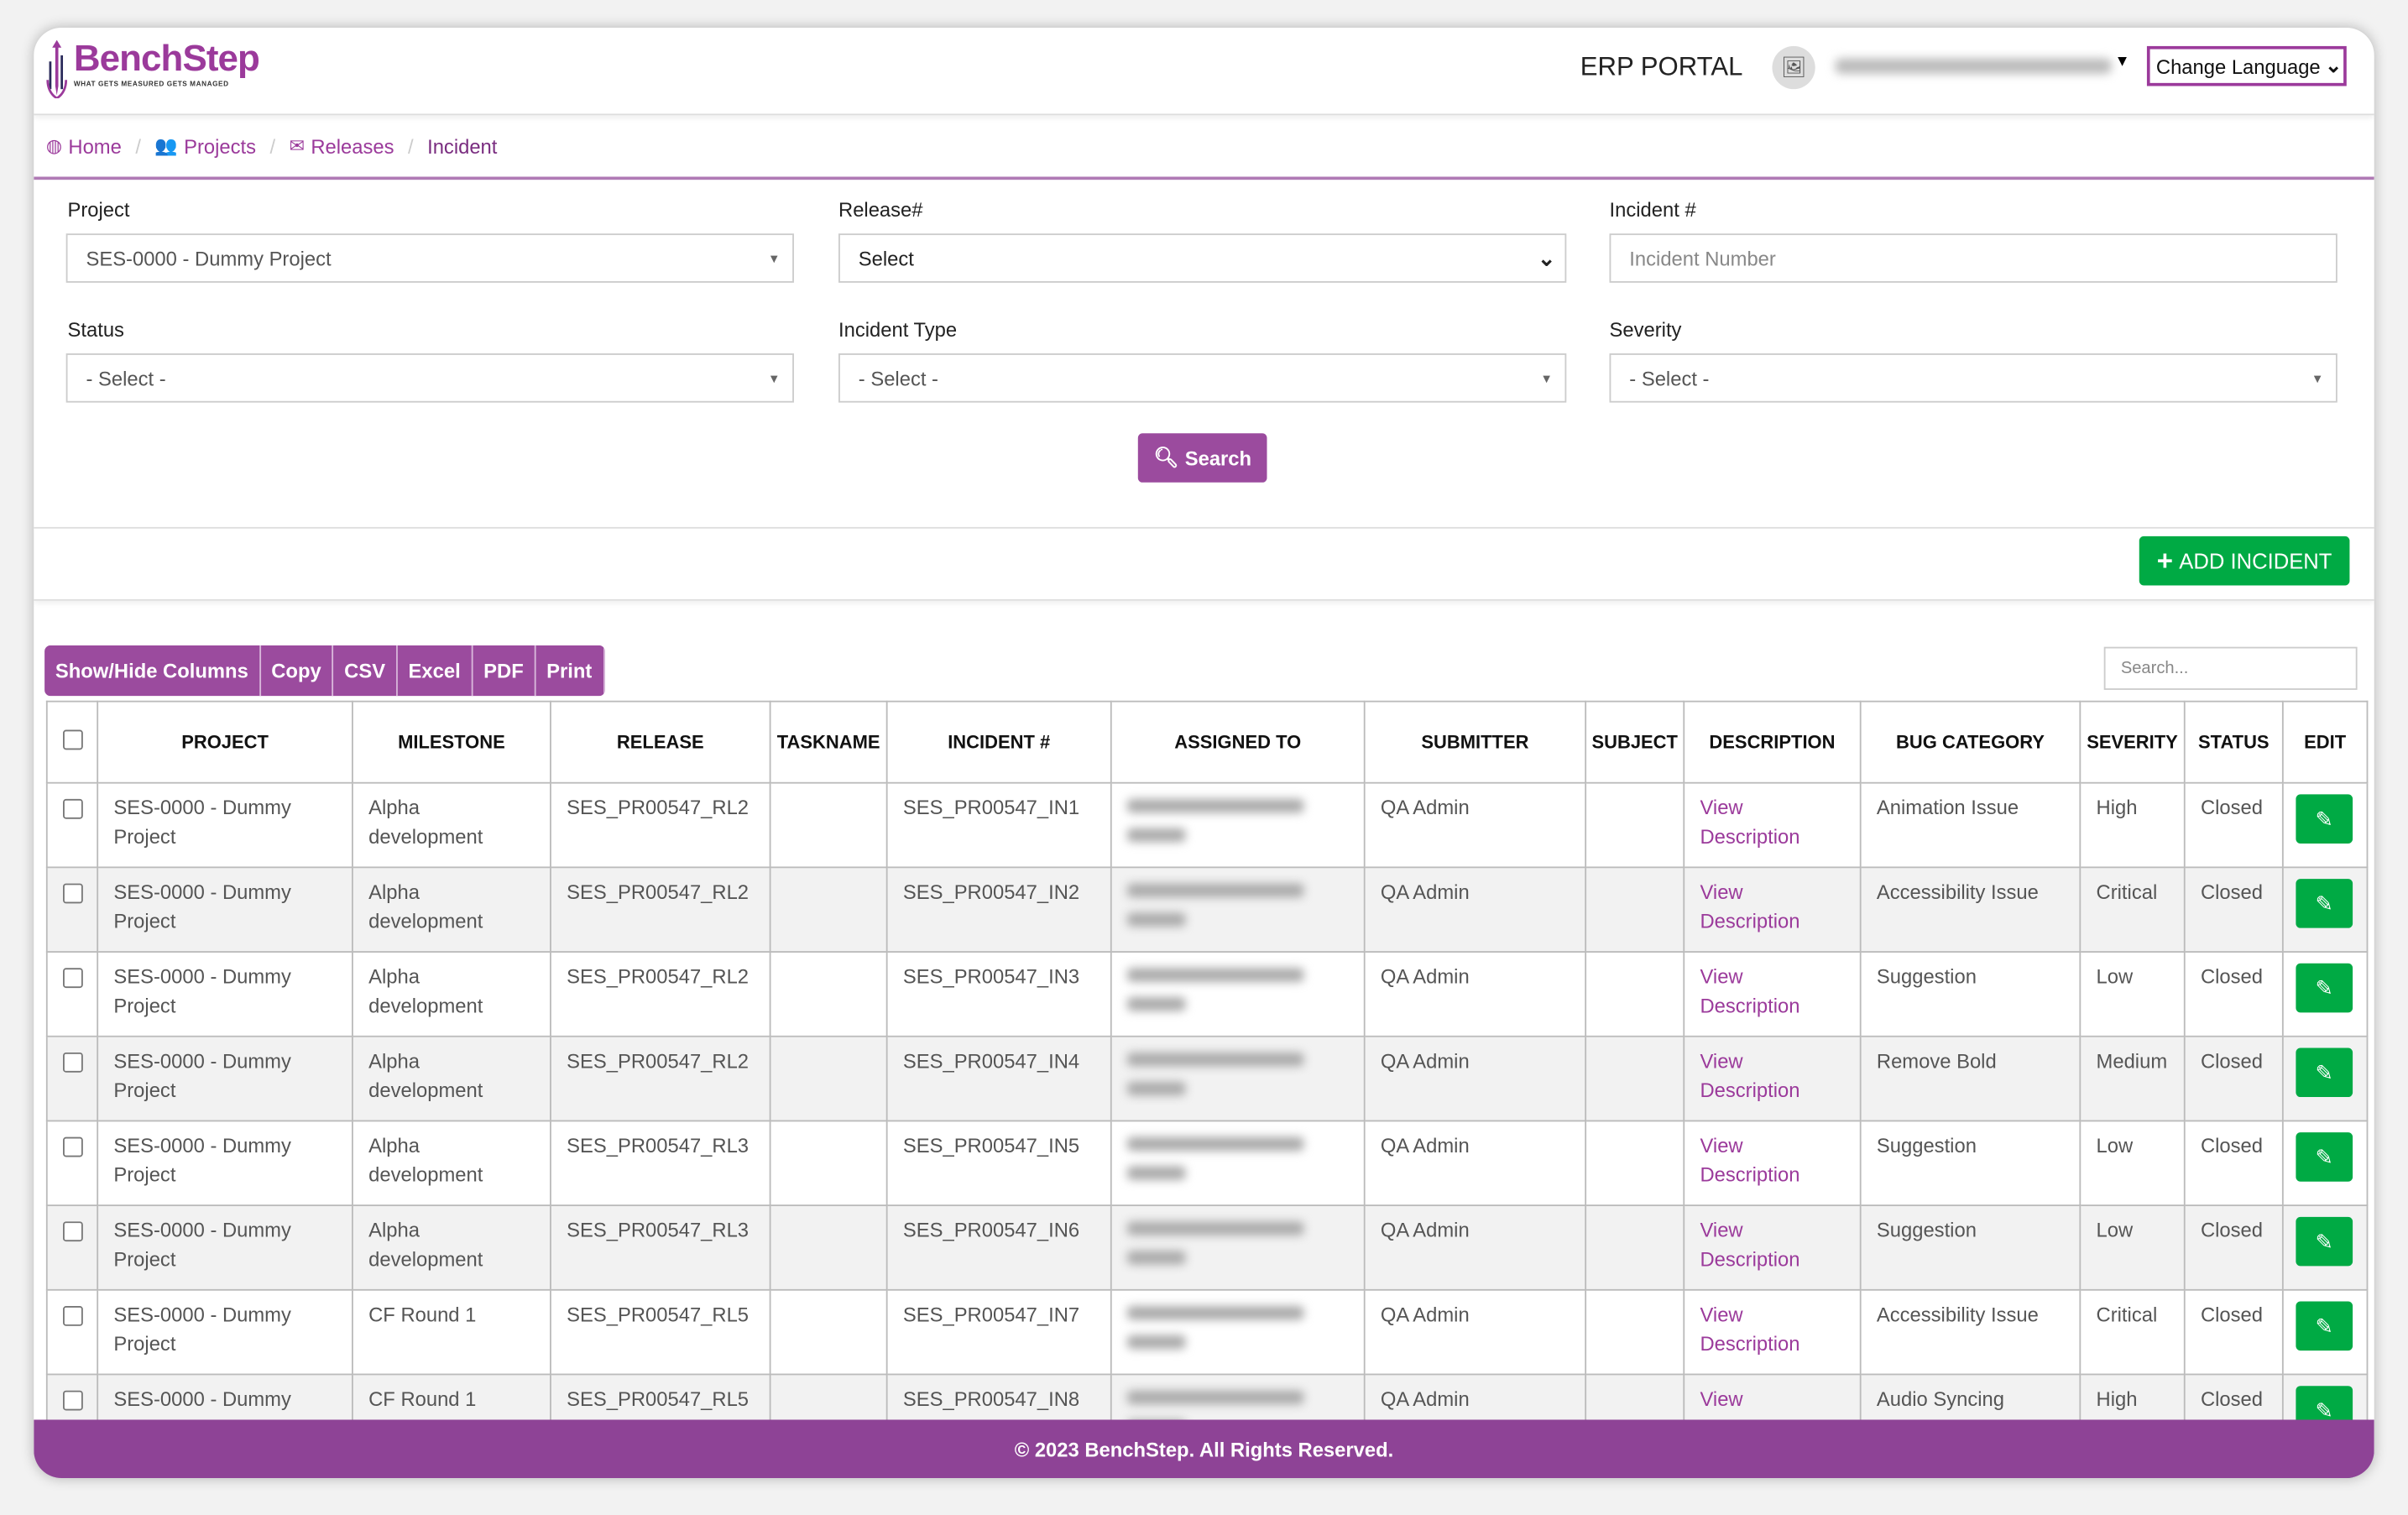  What do you see at coordinates (451, 1332) in the screenshot?
I see `milestone-cell: CF Round 1` at bounding box center [451, 1332].